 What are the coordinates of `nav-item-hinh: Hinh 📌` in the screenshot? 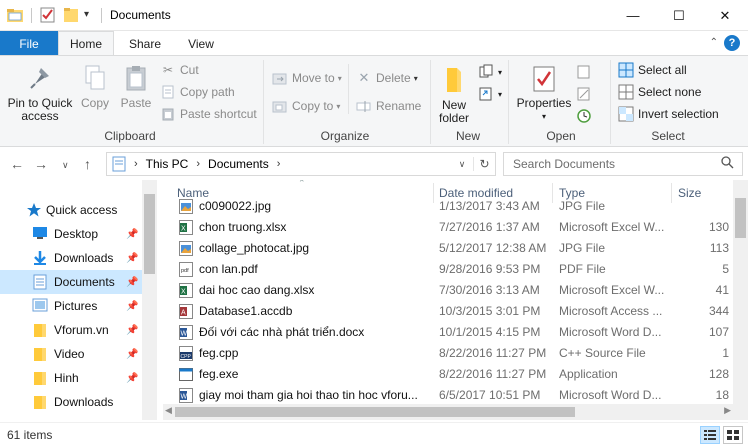 It's located at (71, 378).